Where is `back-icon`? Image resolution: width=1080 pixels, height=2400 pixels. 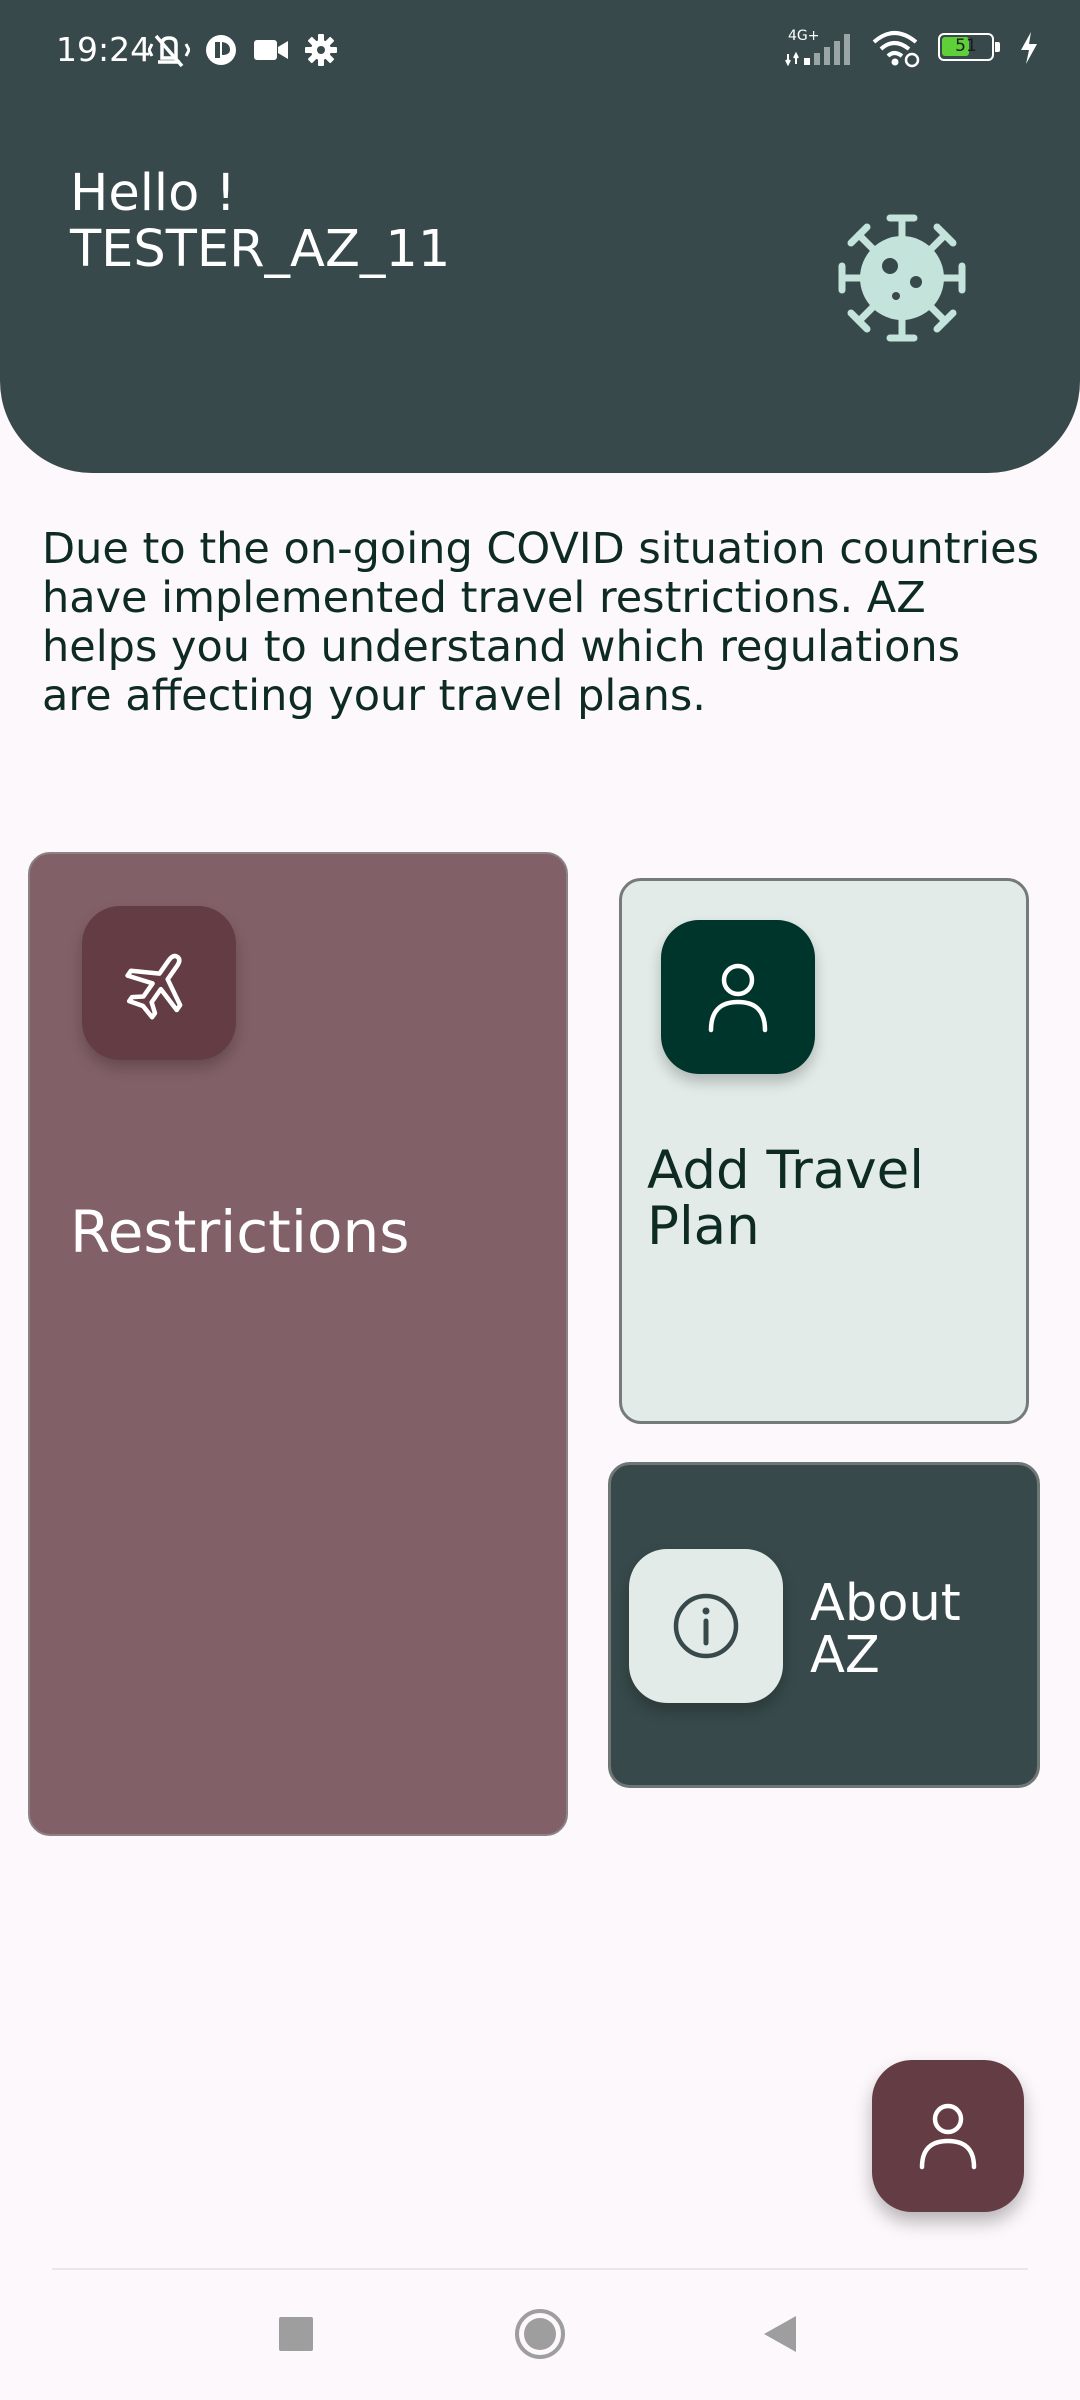
back-icon is located at coordinates (780, 2334).